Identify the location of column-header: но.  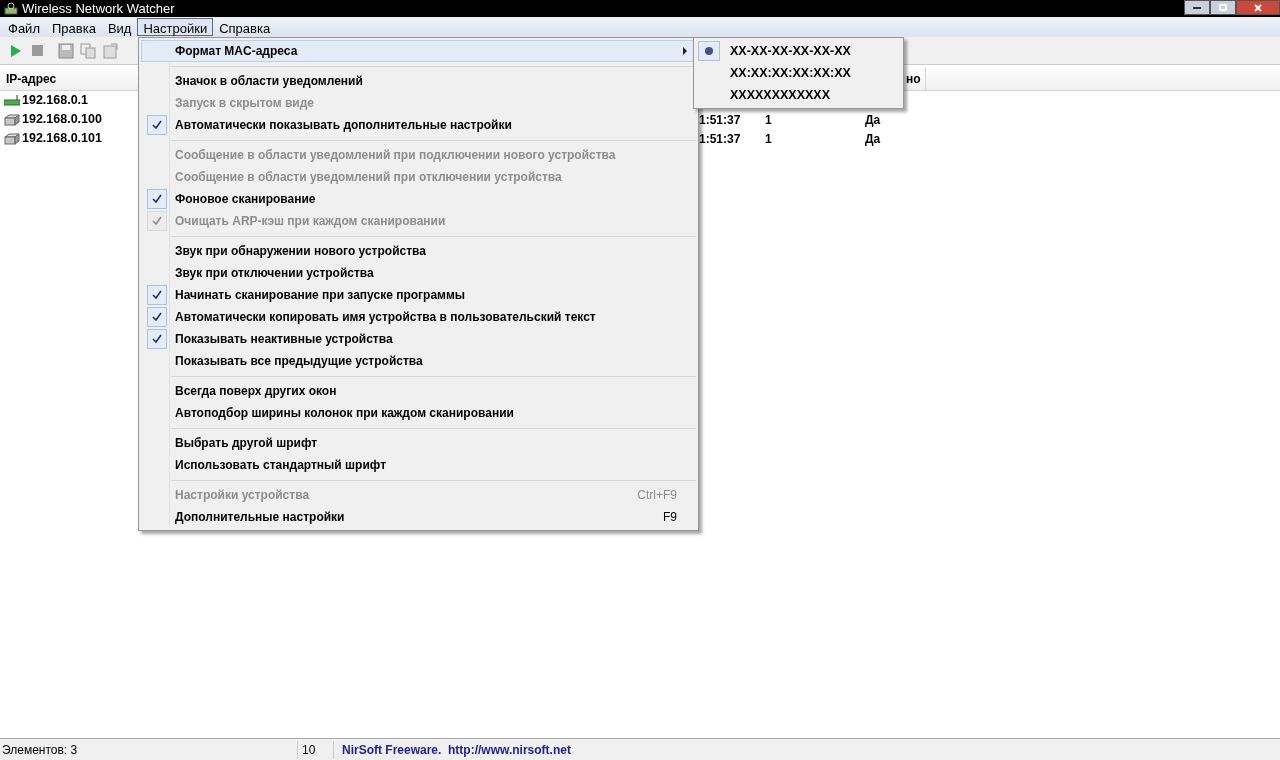
(916, 78).